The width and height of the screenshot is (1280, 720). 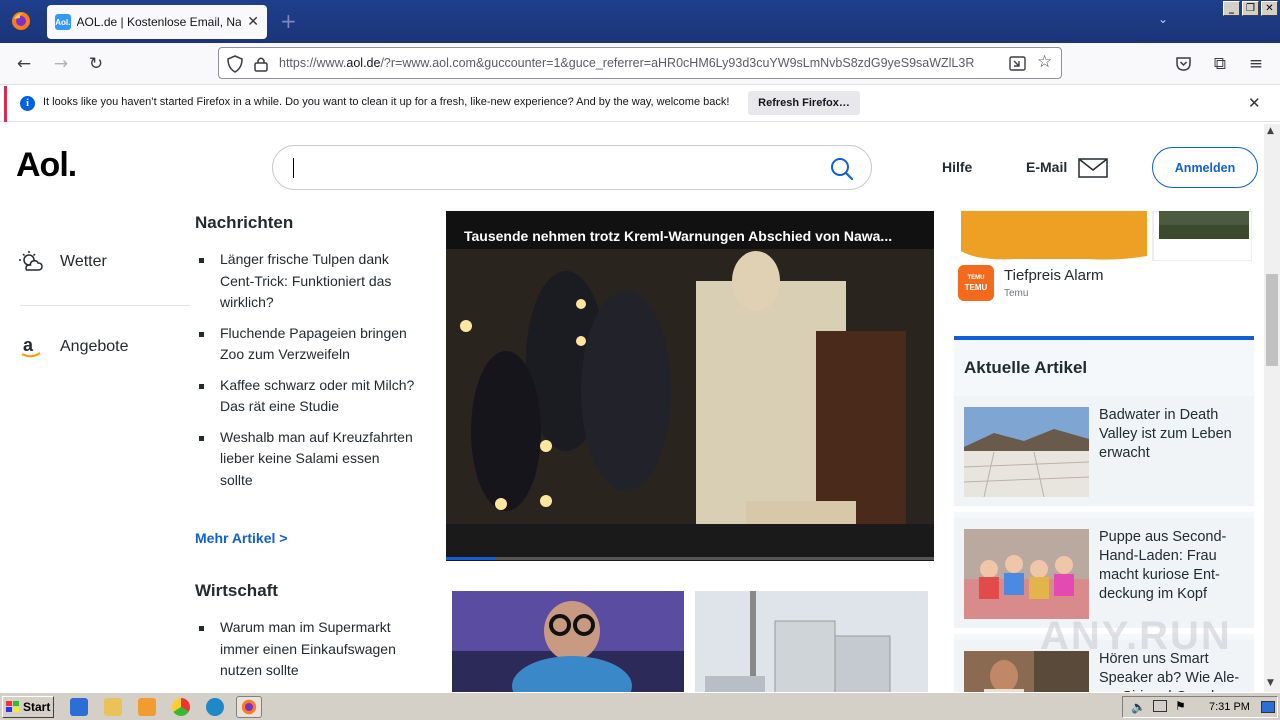 What do you see at coordinates (1220, 64) in the screenshot?
I see `extensions-icon: ⧉` at bounding box center [1220, 64].